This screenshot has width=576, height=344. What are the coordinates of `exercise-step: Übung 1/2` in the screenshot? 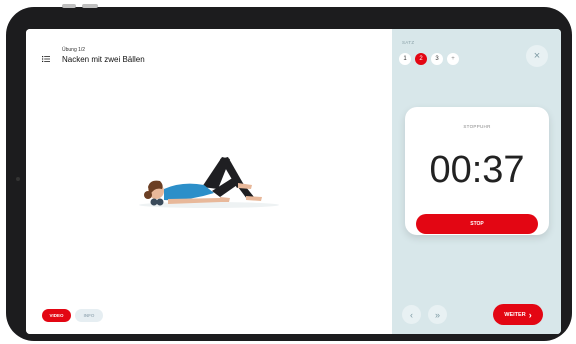 It's located at (74, 50).